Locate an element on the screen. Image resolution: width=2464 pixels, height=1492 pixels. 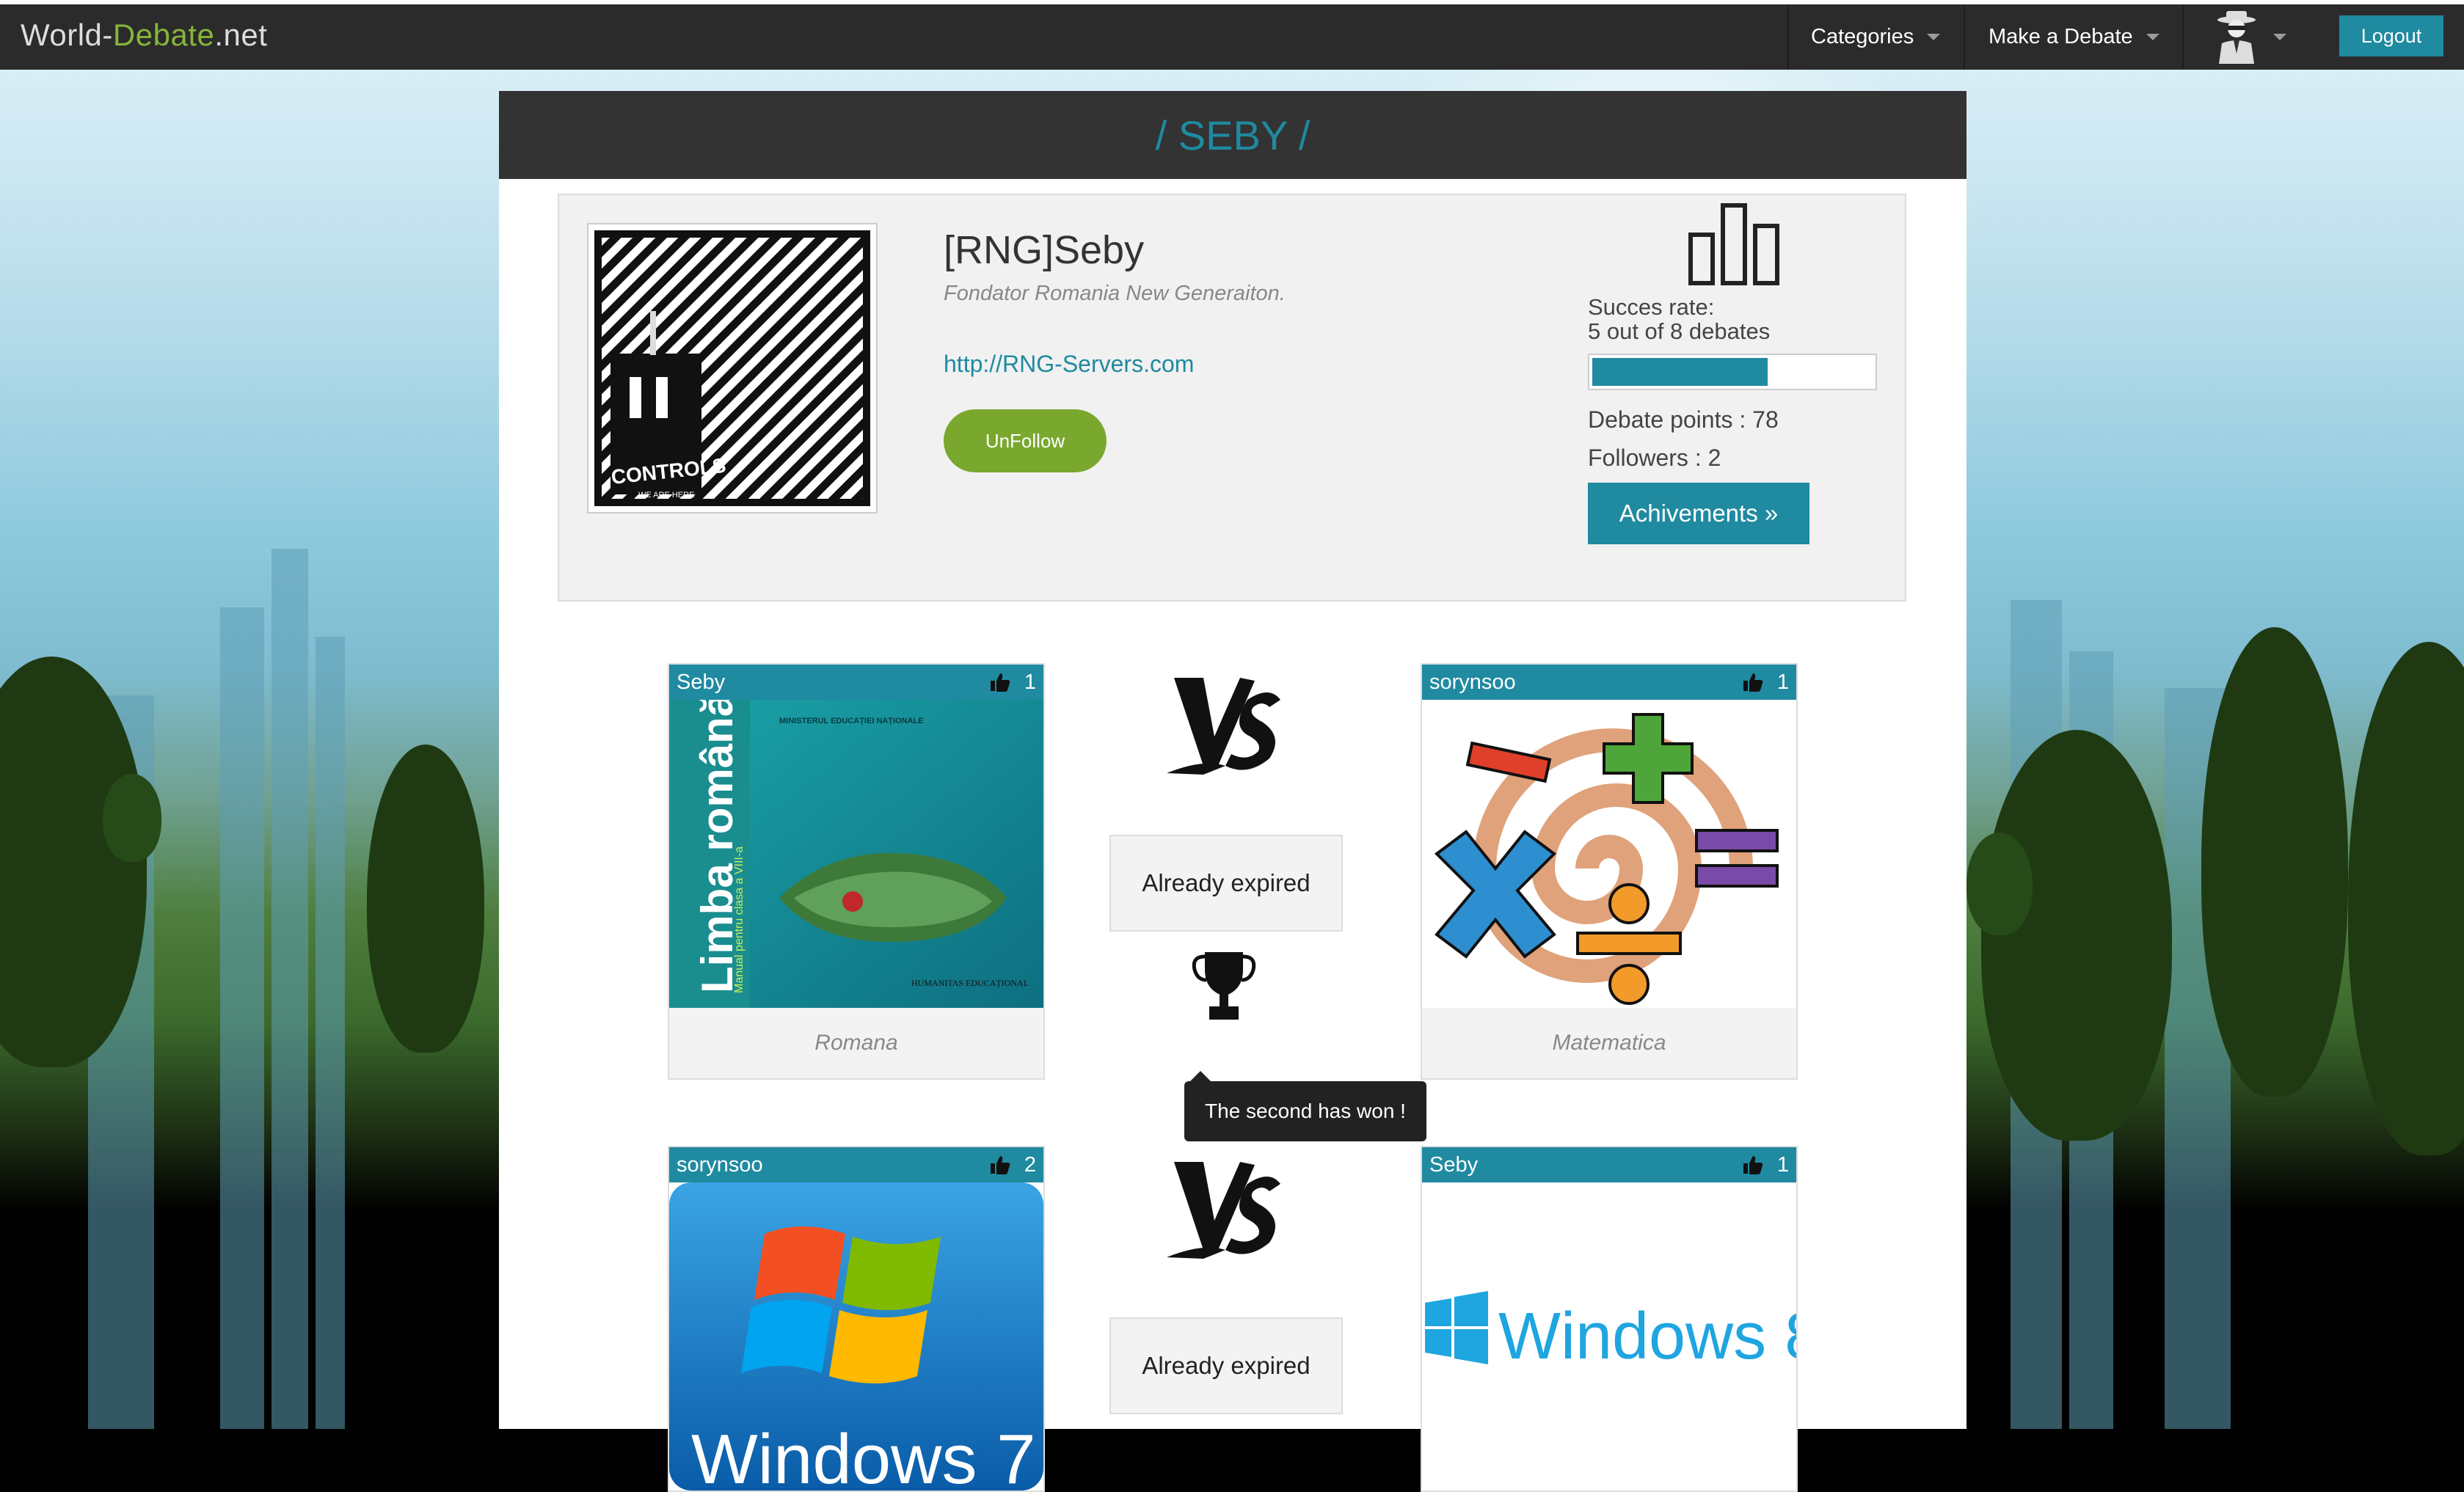
debate-card-right: Seby 1 Windows 8.1 is located at coordinates (1609, 1319).